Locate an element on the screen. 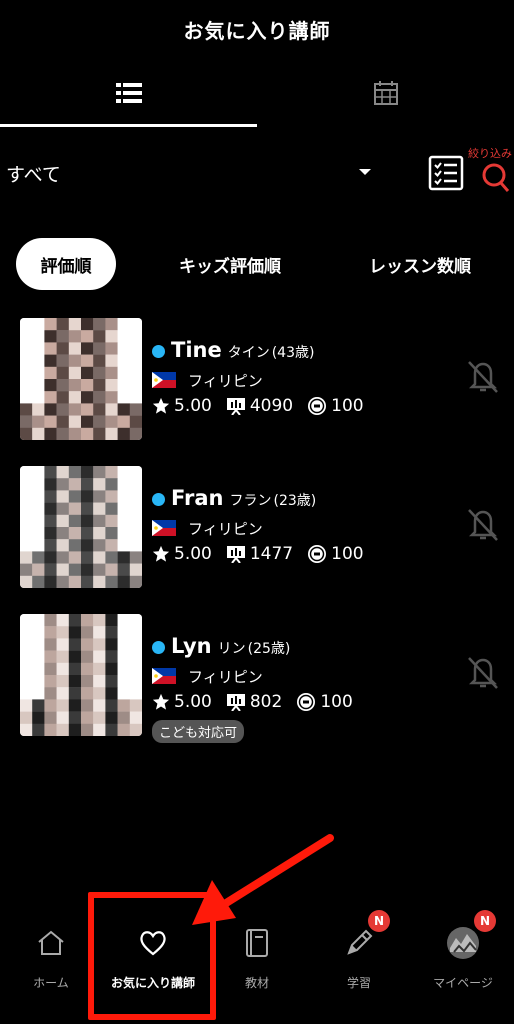 The height and width of the screenshot is (1024, 514). bottom-nav: ホーム お気に入り講師 教材 学習 N マイページ N is located at coordinates (257, 967).